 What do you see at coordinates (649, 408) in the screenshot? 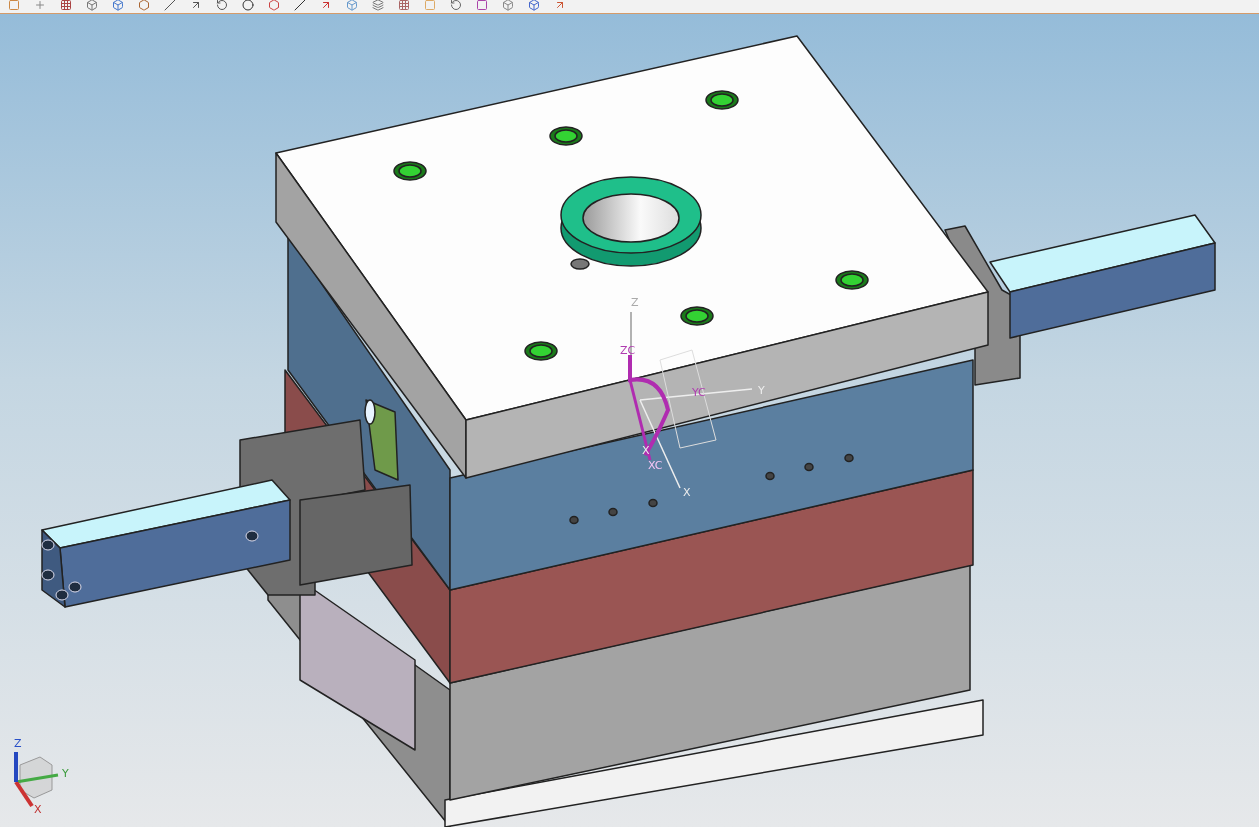
I see `rotation-handle` at bounding box center [649, 408].